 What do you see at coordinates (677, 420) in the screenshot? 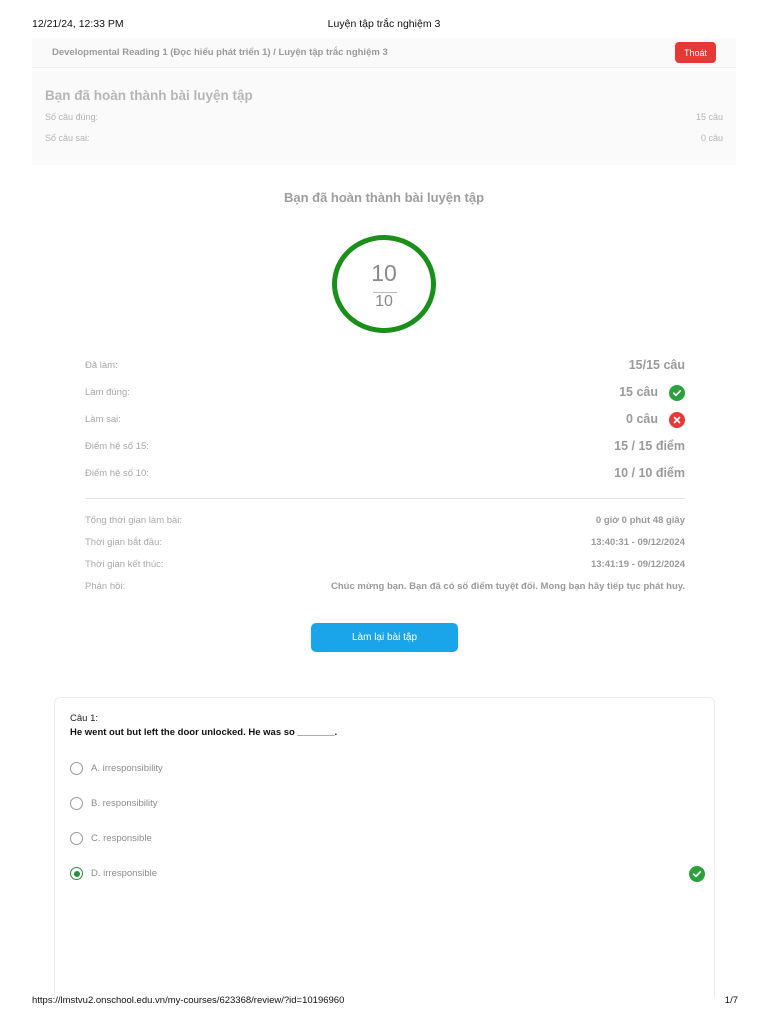
I see `x-circle-icon` at bounding box center [677, 420].